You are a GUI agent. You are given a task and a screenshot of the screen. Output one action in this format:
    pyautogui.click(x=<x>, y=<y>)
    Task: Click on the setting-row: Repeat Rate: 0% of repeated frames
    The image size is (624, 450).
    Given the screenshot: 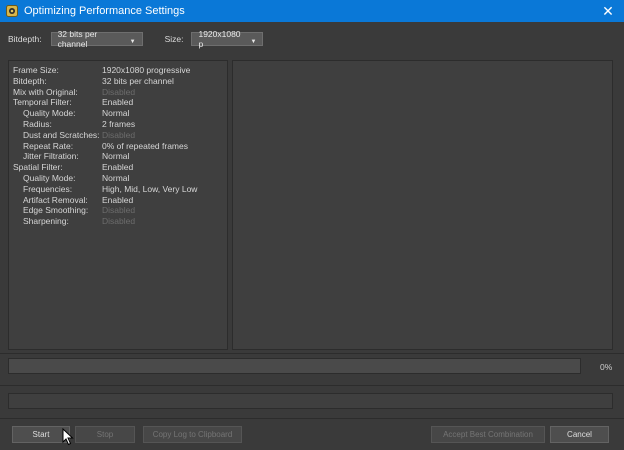 What is the action you would take?
    pyautogui.click(x=118, y=146)
    